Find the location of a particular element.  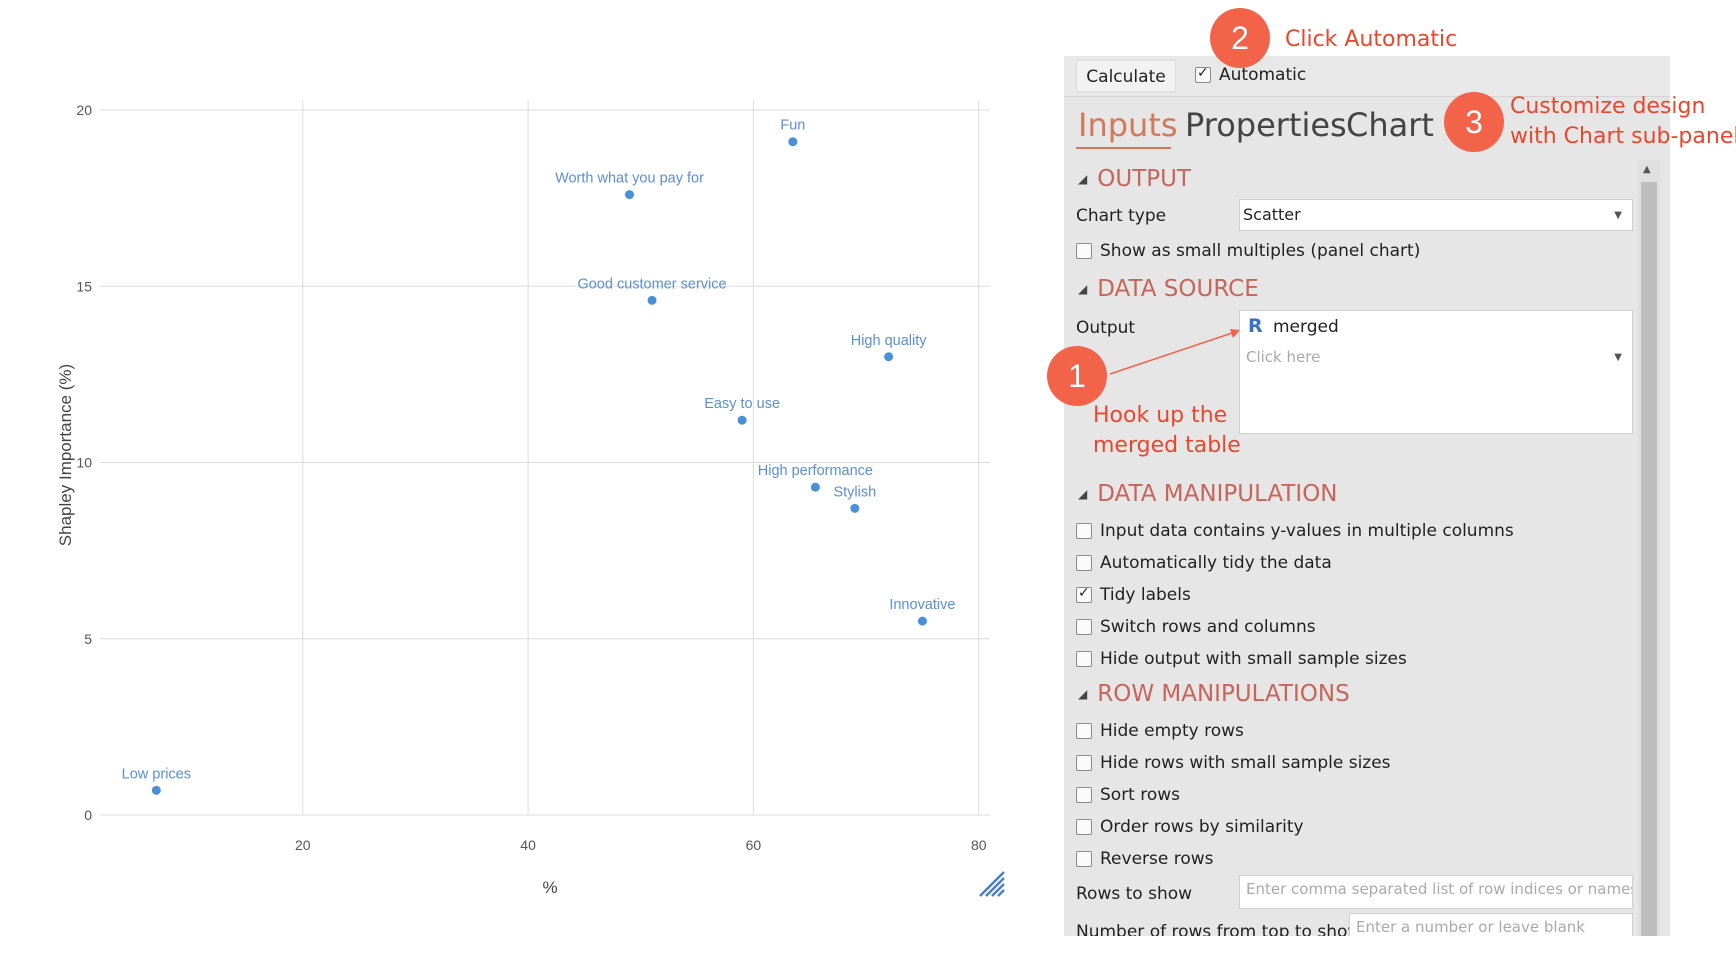

annotation-badge-3: 3 is located at coordinates (1474, 122).